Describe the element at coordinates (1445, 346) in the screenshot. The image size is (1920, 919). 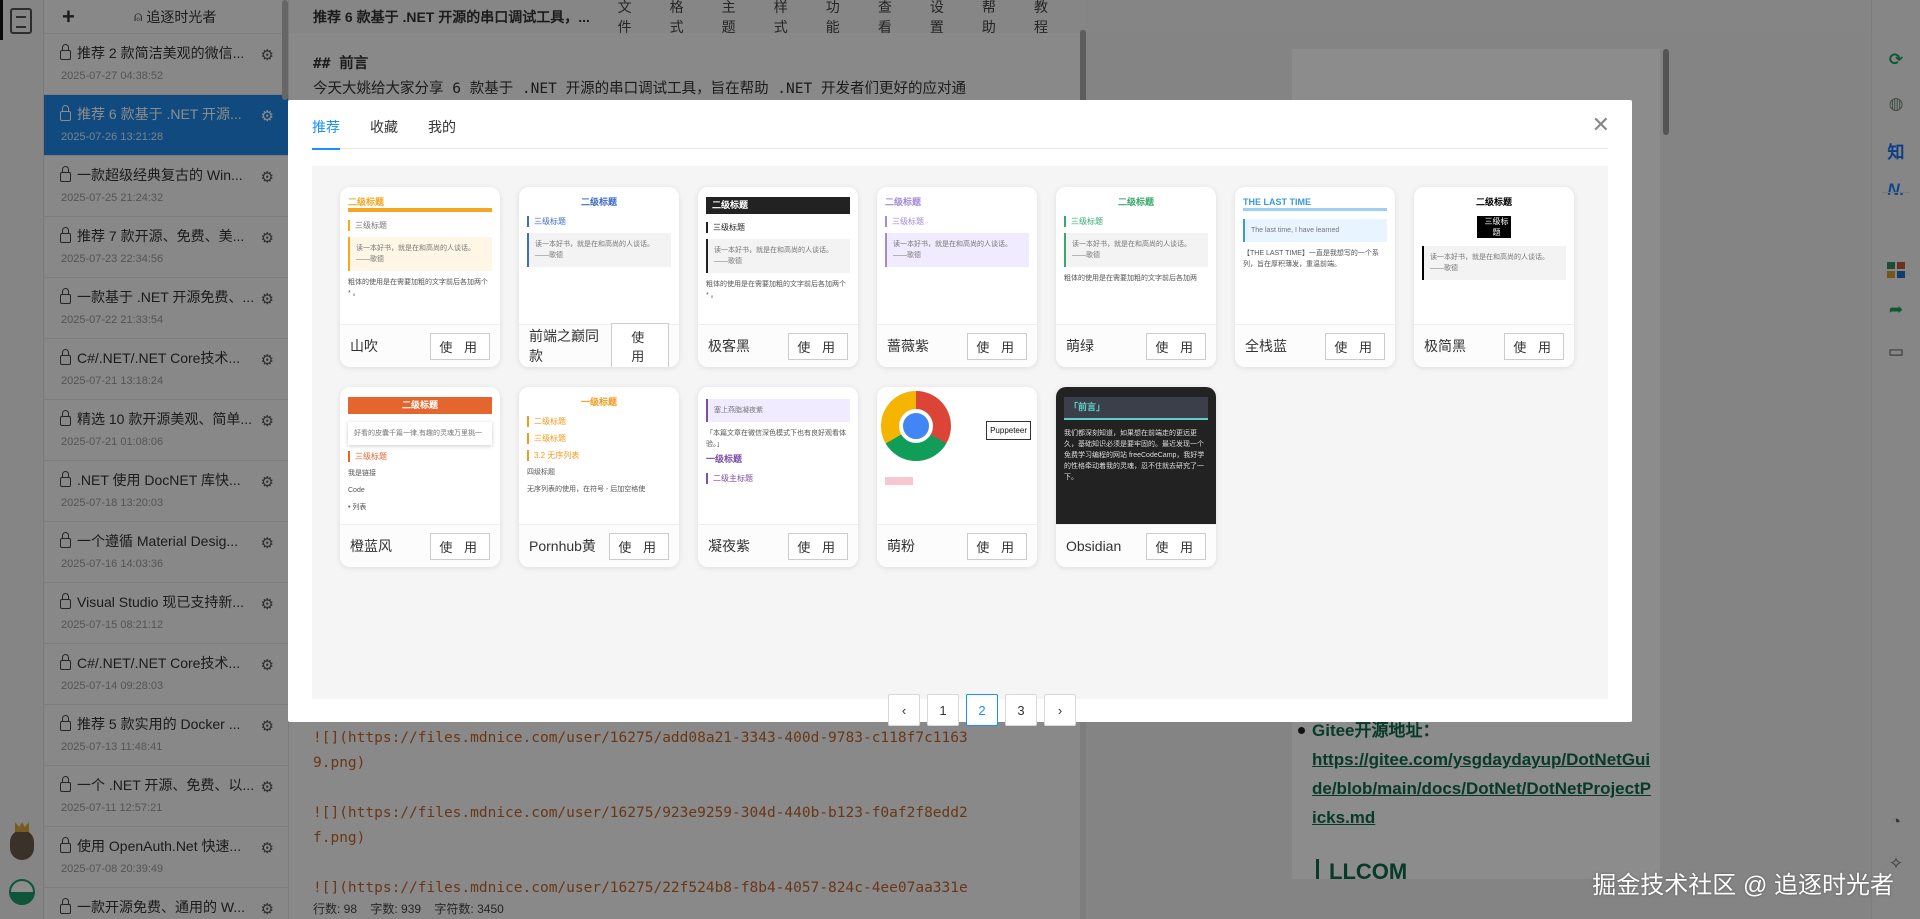
I see `theme-name: 极简黑` at that location.